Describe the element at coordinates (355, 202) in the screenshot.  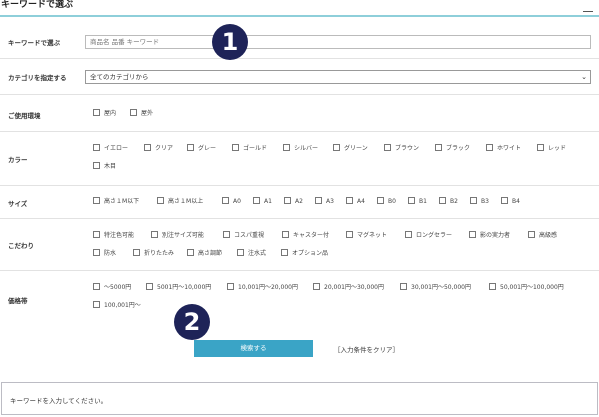
I see `size-option: A4` at that location.